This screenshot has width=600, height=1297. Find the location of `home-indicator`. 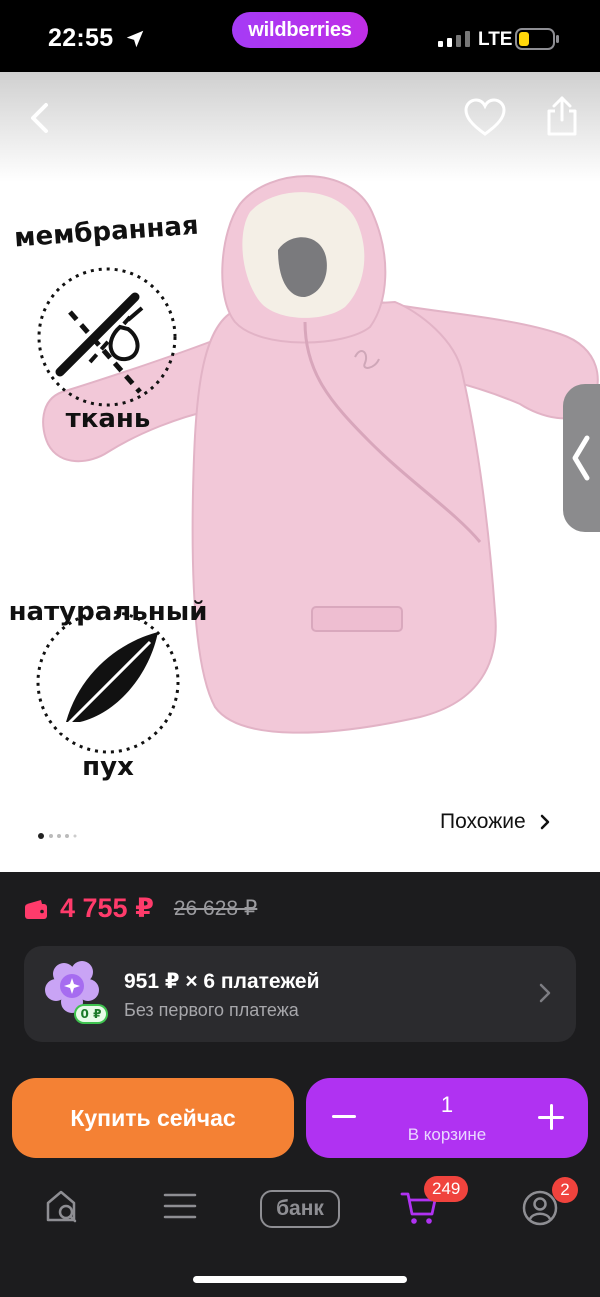

home-indicator is located at coordinates (300, 1279).